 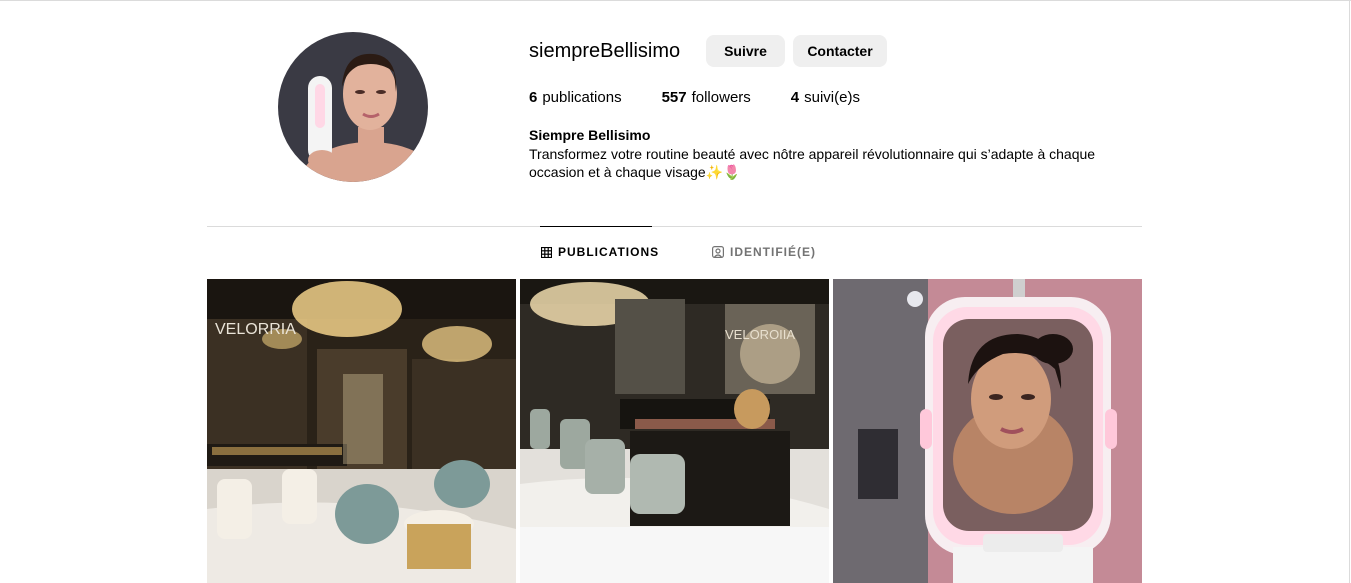 I want to click on post-thumbnail: VELOROIIA, so click(x=674, y=431).